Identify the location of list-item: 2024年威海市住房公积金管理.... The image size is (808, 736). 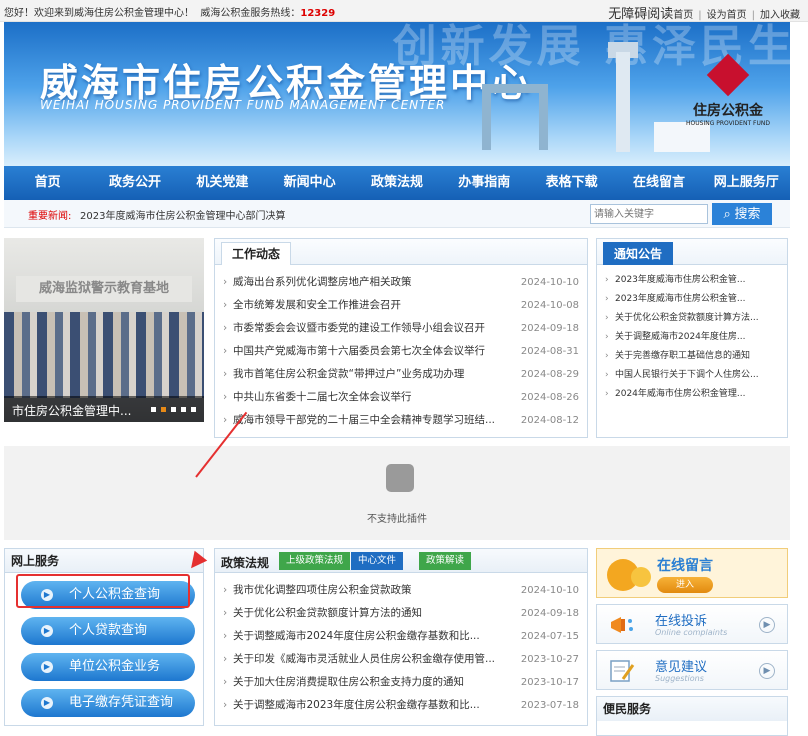
(692, 394).